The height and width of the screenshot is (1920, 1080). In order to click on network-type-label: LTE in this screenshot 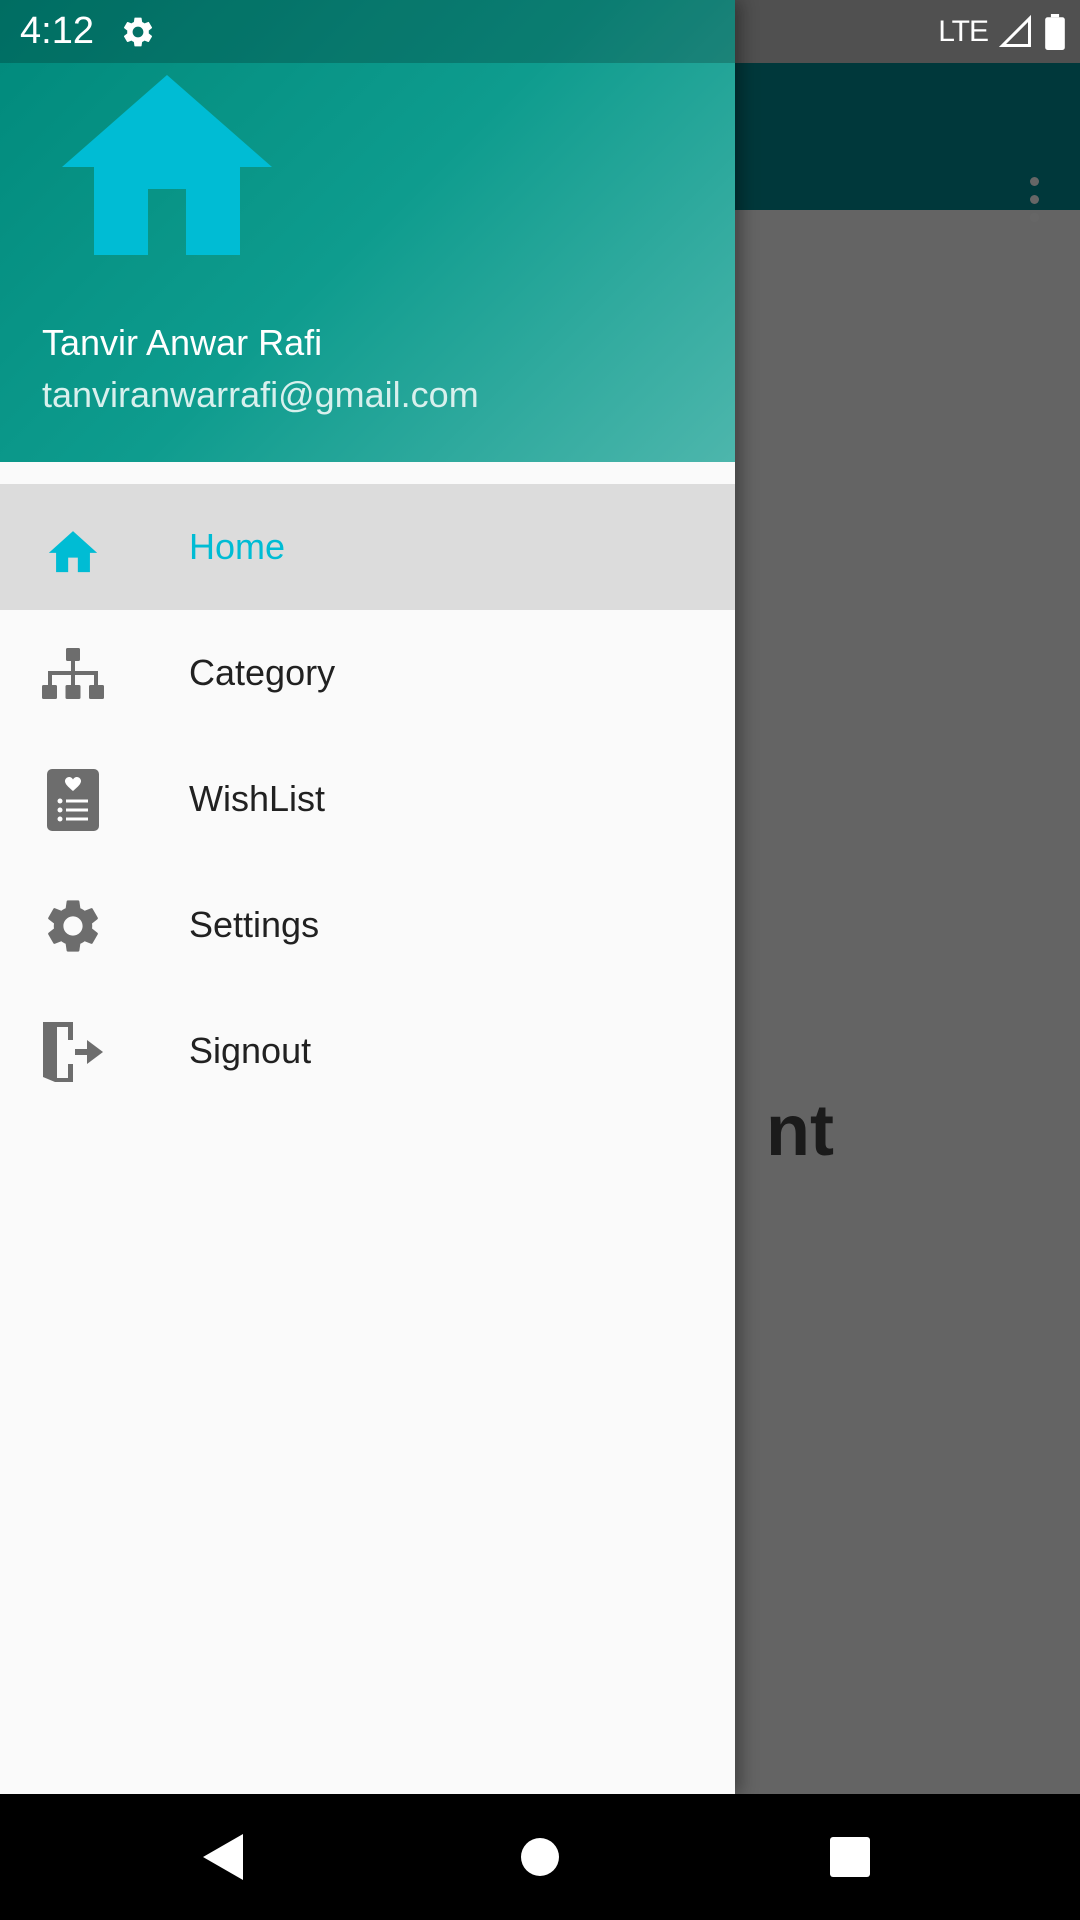, I will do `click(963, 31)`.